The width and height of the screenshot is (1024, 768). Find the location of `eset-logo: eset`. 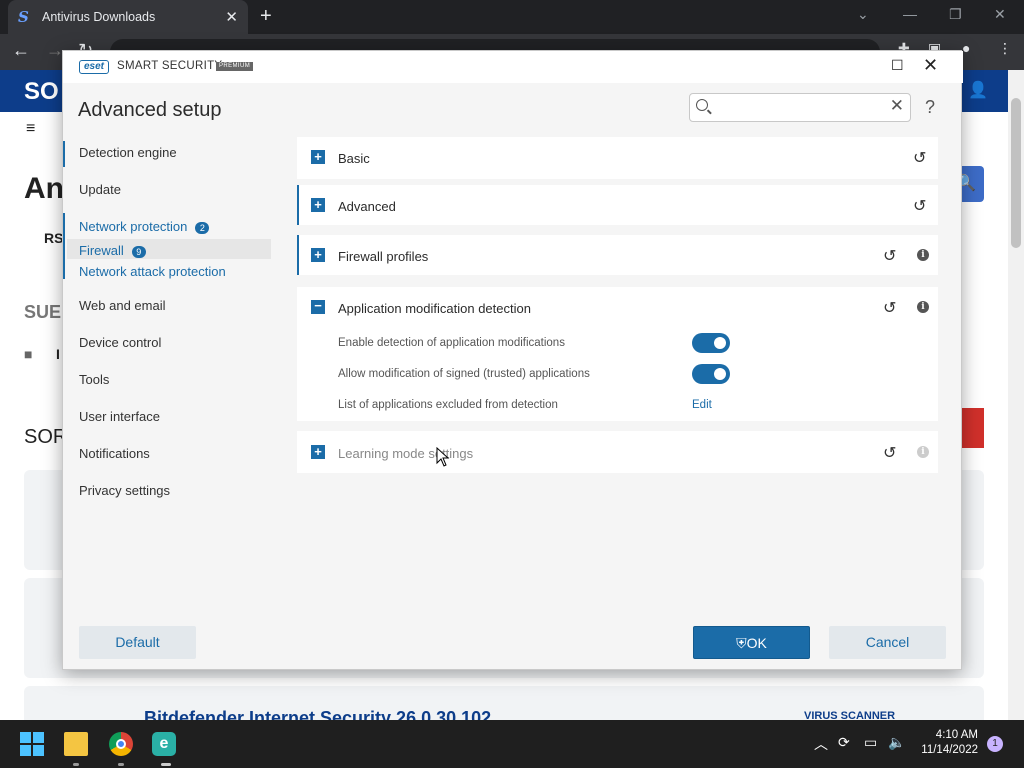

eset-logo: eset is located at coordinates (94, 67).